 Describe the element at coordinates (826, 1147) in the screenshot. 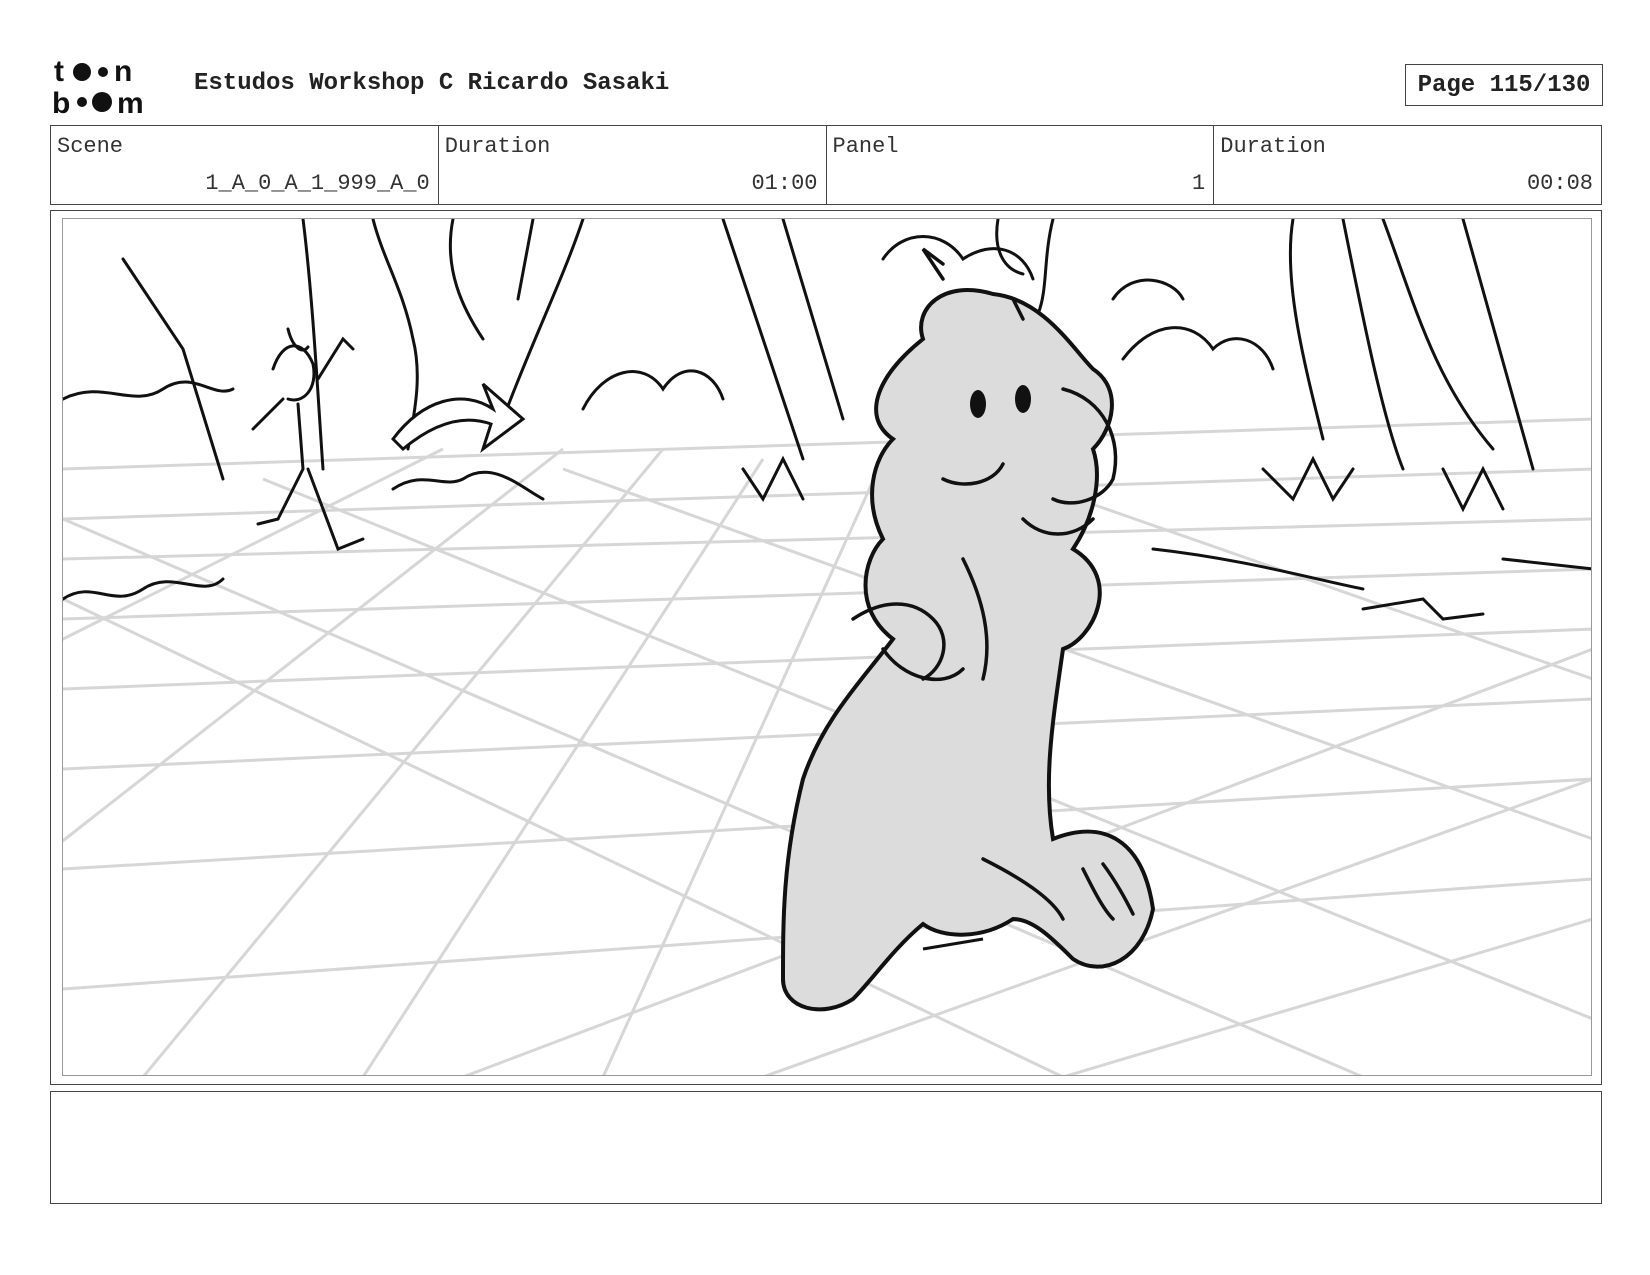

I see `panel-notes` at that location.